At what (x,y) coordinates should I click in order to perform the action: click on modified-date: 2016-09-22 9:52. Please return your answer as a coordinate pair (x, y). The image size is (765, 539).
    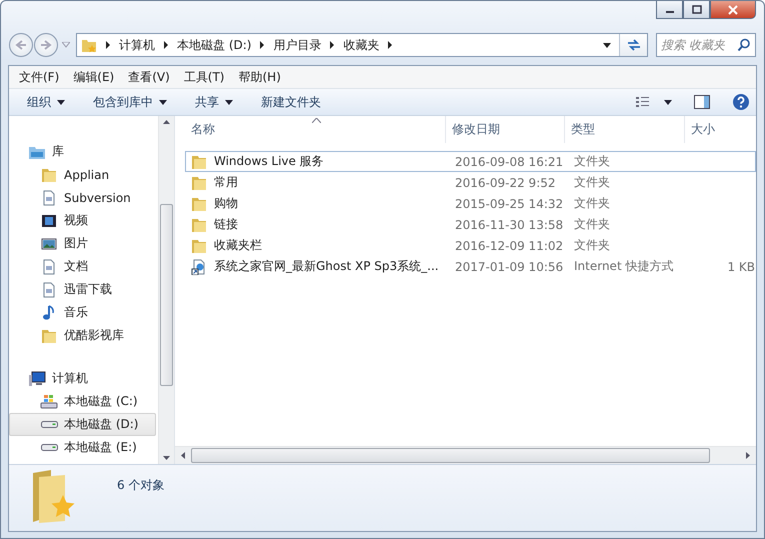
    Looking at the image, I should click on (505, 183).